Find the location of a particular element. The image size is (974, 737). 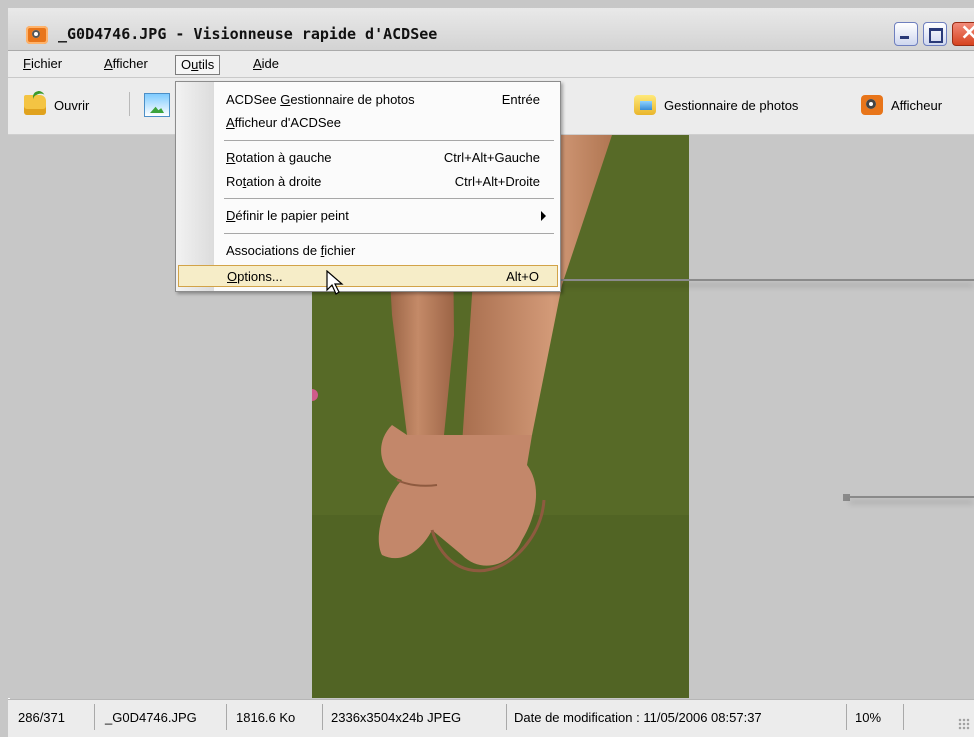

menu-item-options: Options... Alt+O is located at coordinates (368, 276).